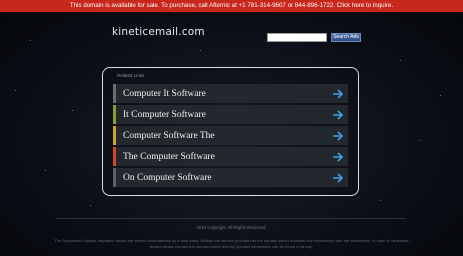 The height and width of the screenshot is (256, 463). Describe the element at coordinates (131, 75) in the screenshot. I see `related-links-title: Related Links` at that location.